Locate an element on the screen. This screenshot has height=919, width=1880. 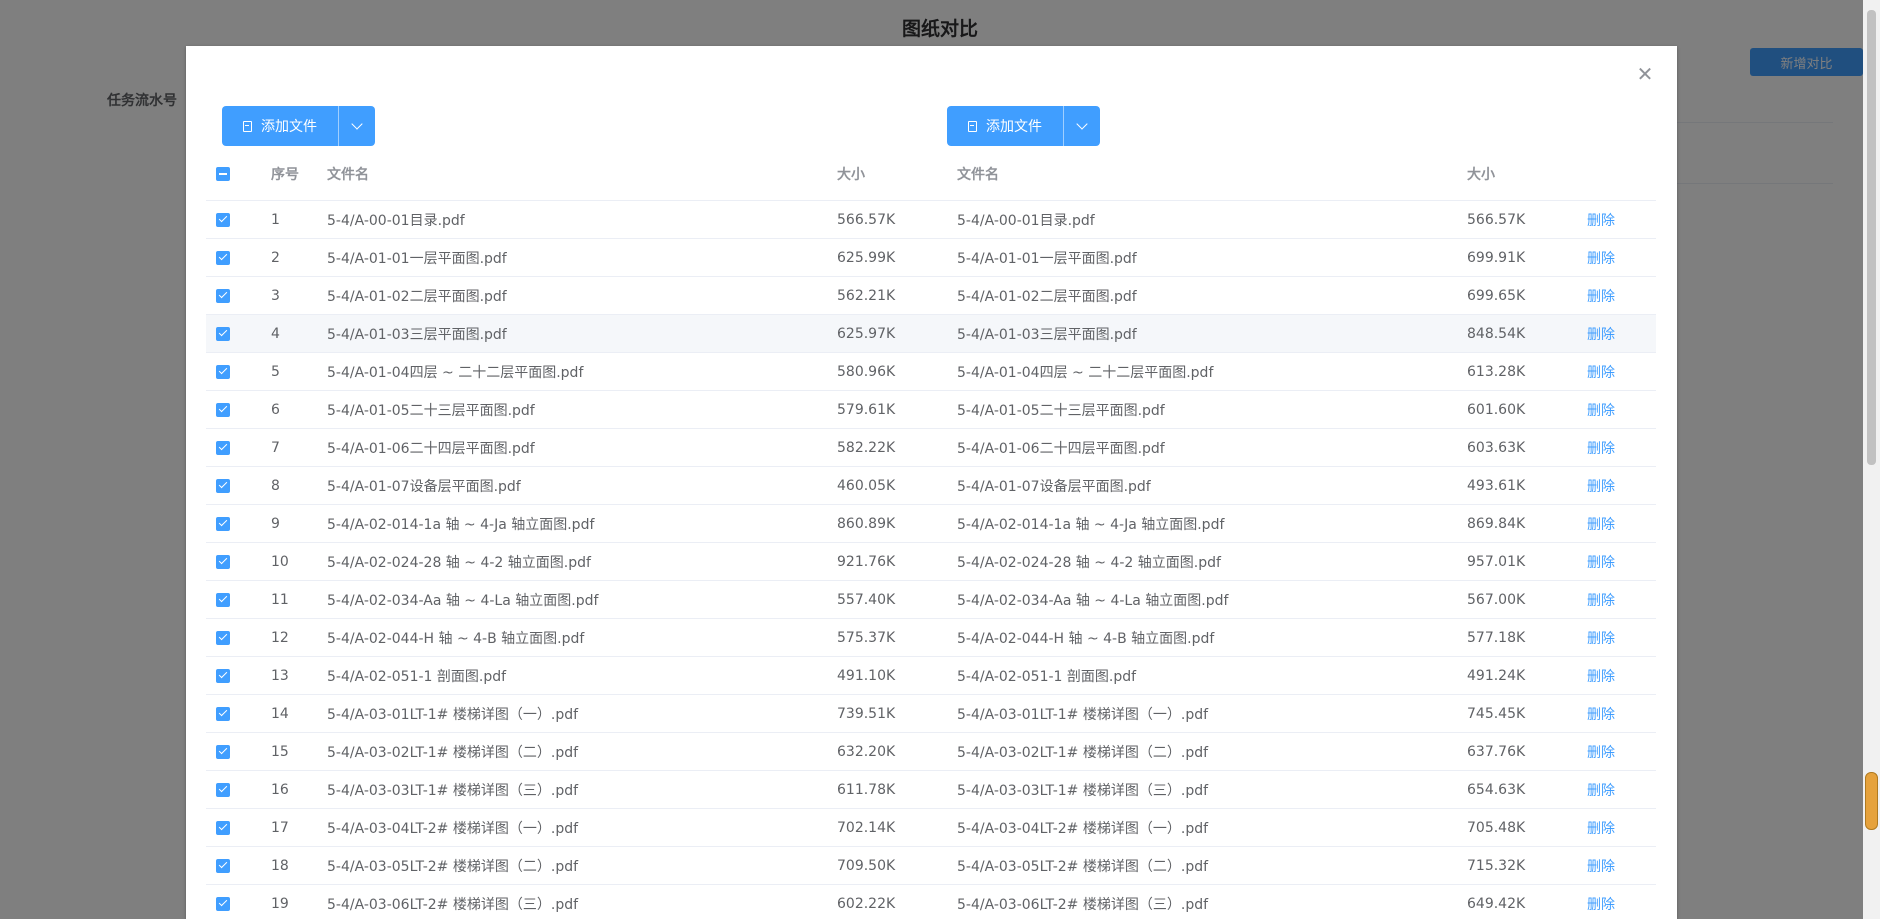
header-name-right: 文件名 is located at coordinates (978, 175).